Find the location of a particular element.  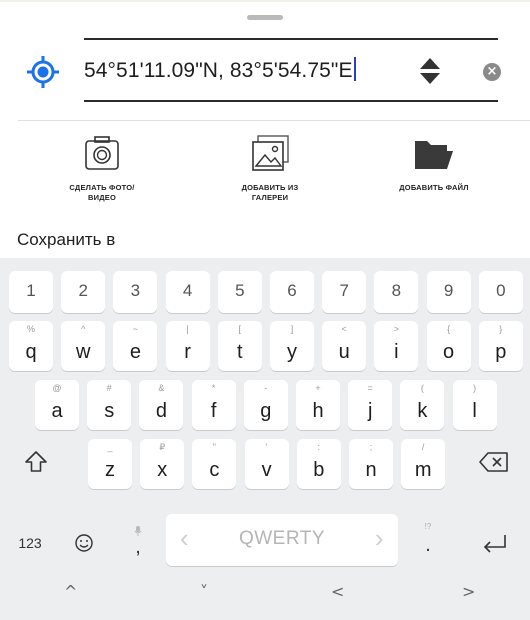

key-alt-symbol: < is located at coordinates (344, 329).